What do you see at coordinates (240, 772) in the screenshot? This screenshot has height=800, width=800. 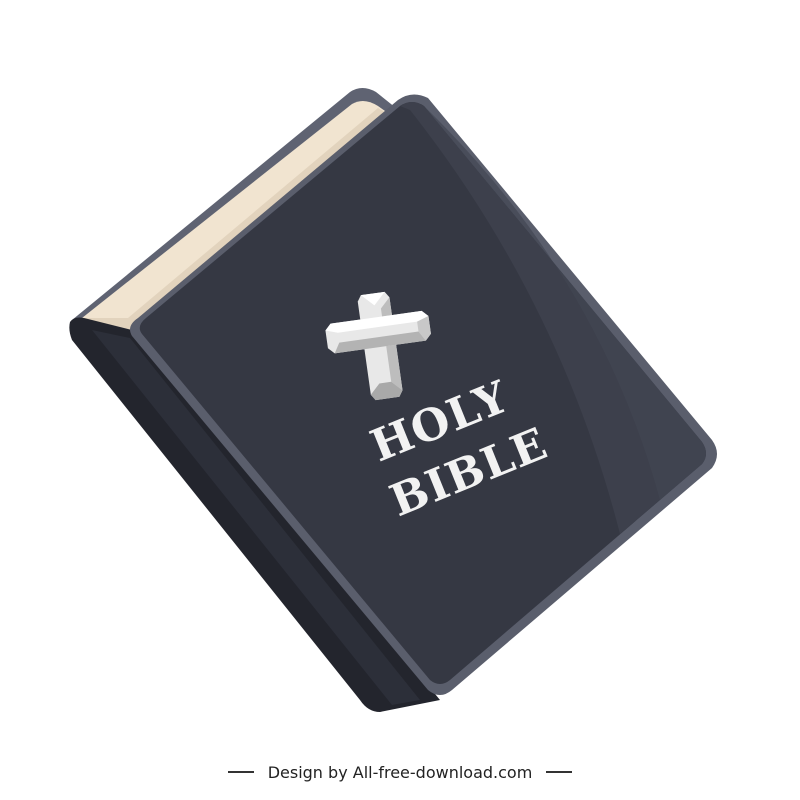 I see `left-dash` at bounding box center [240, 772].